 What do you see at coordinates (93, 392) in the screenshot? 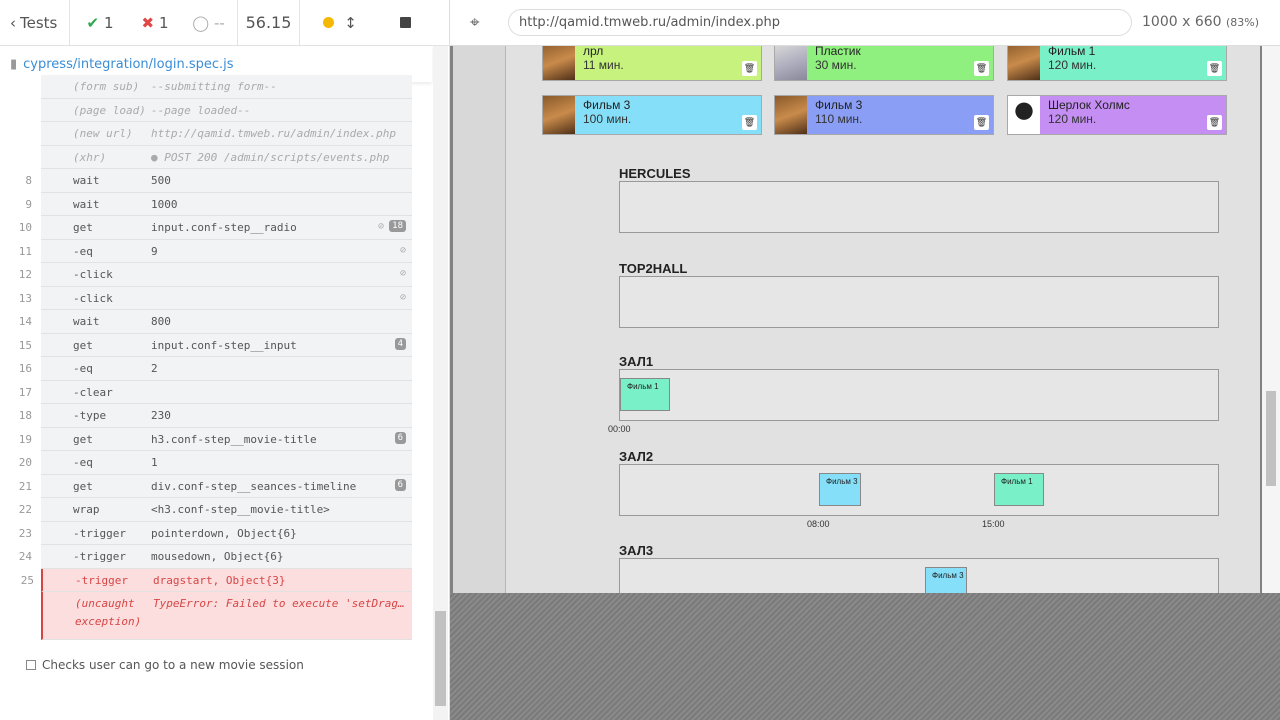
I see `command-name: -clear` at bounding box center [93, 392].